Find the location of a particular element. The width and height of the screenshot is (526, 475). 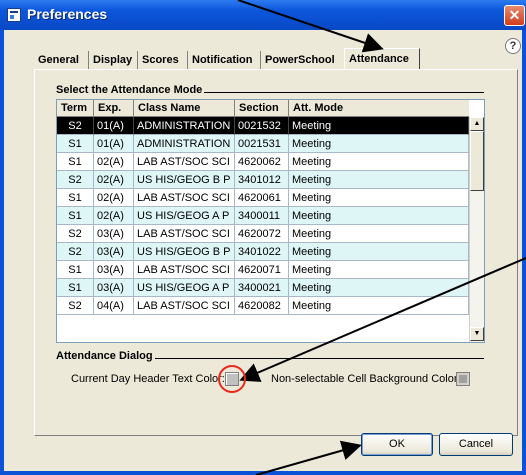

scroll-thumb is located at coordinates (477, 161).